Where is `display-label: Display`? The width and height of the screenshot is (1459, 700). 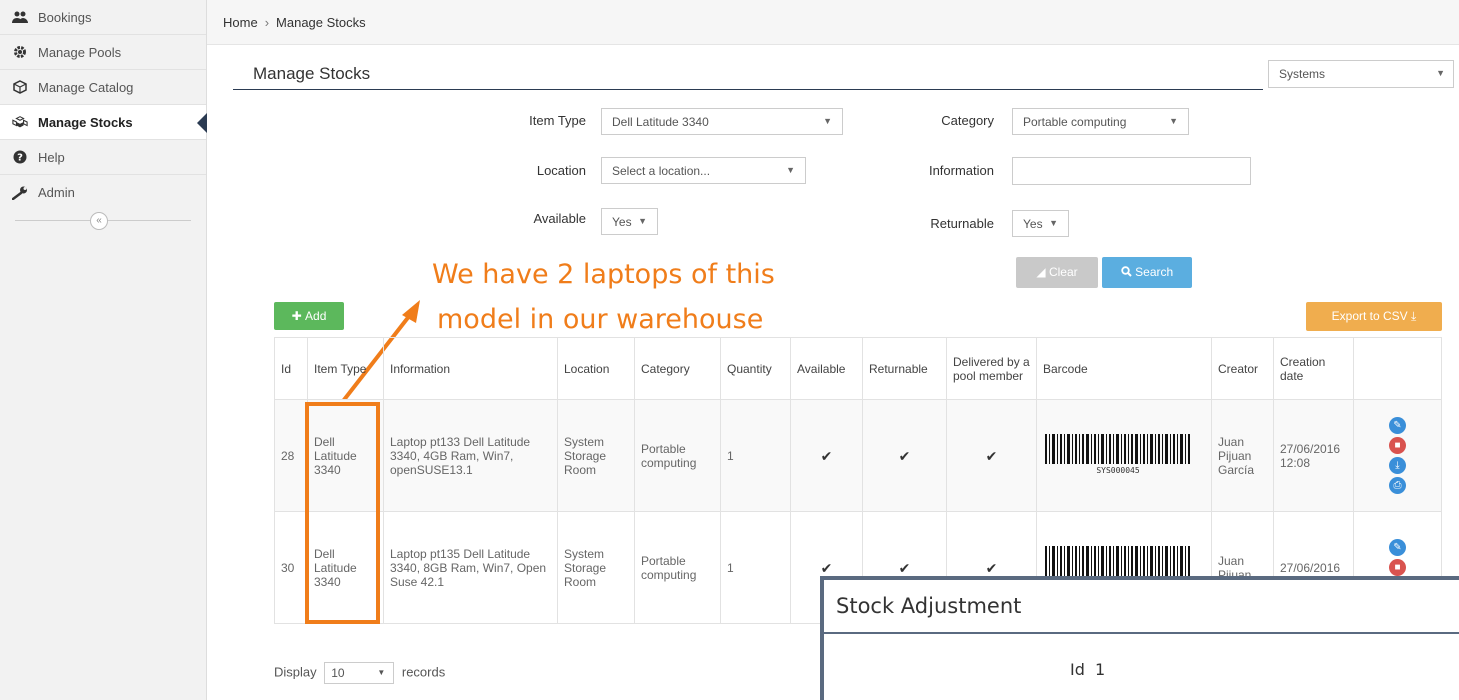
display-label: Display is located at coordinates (295, 672).